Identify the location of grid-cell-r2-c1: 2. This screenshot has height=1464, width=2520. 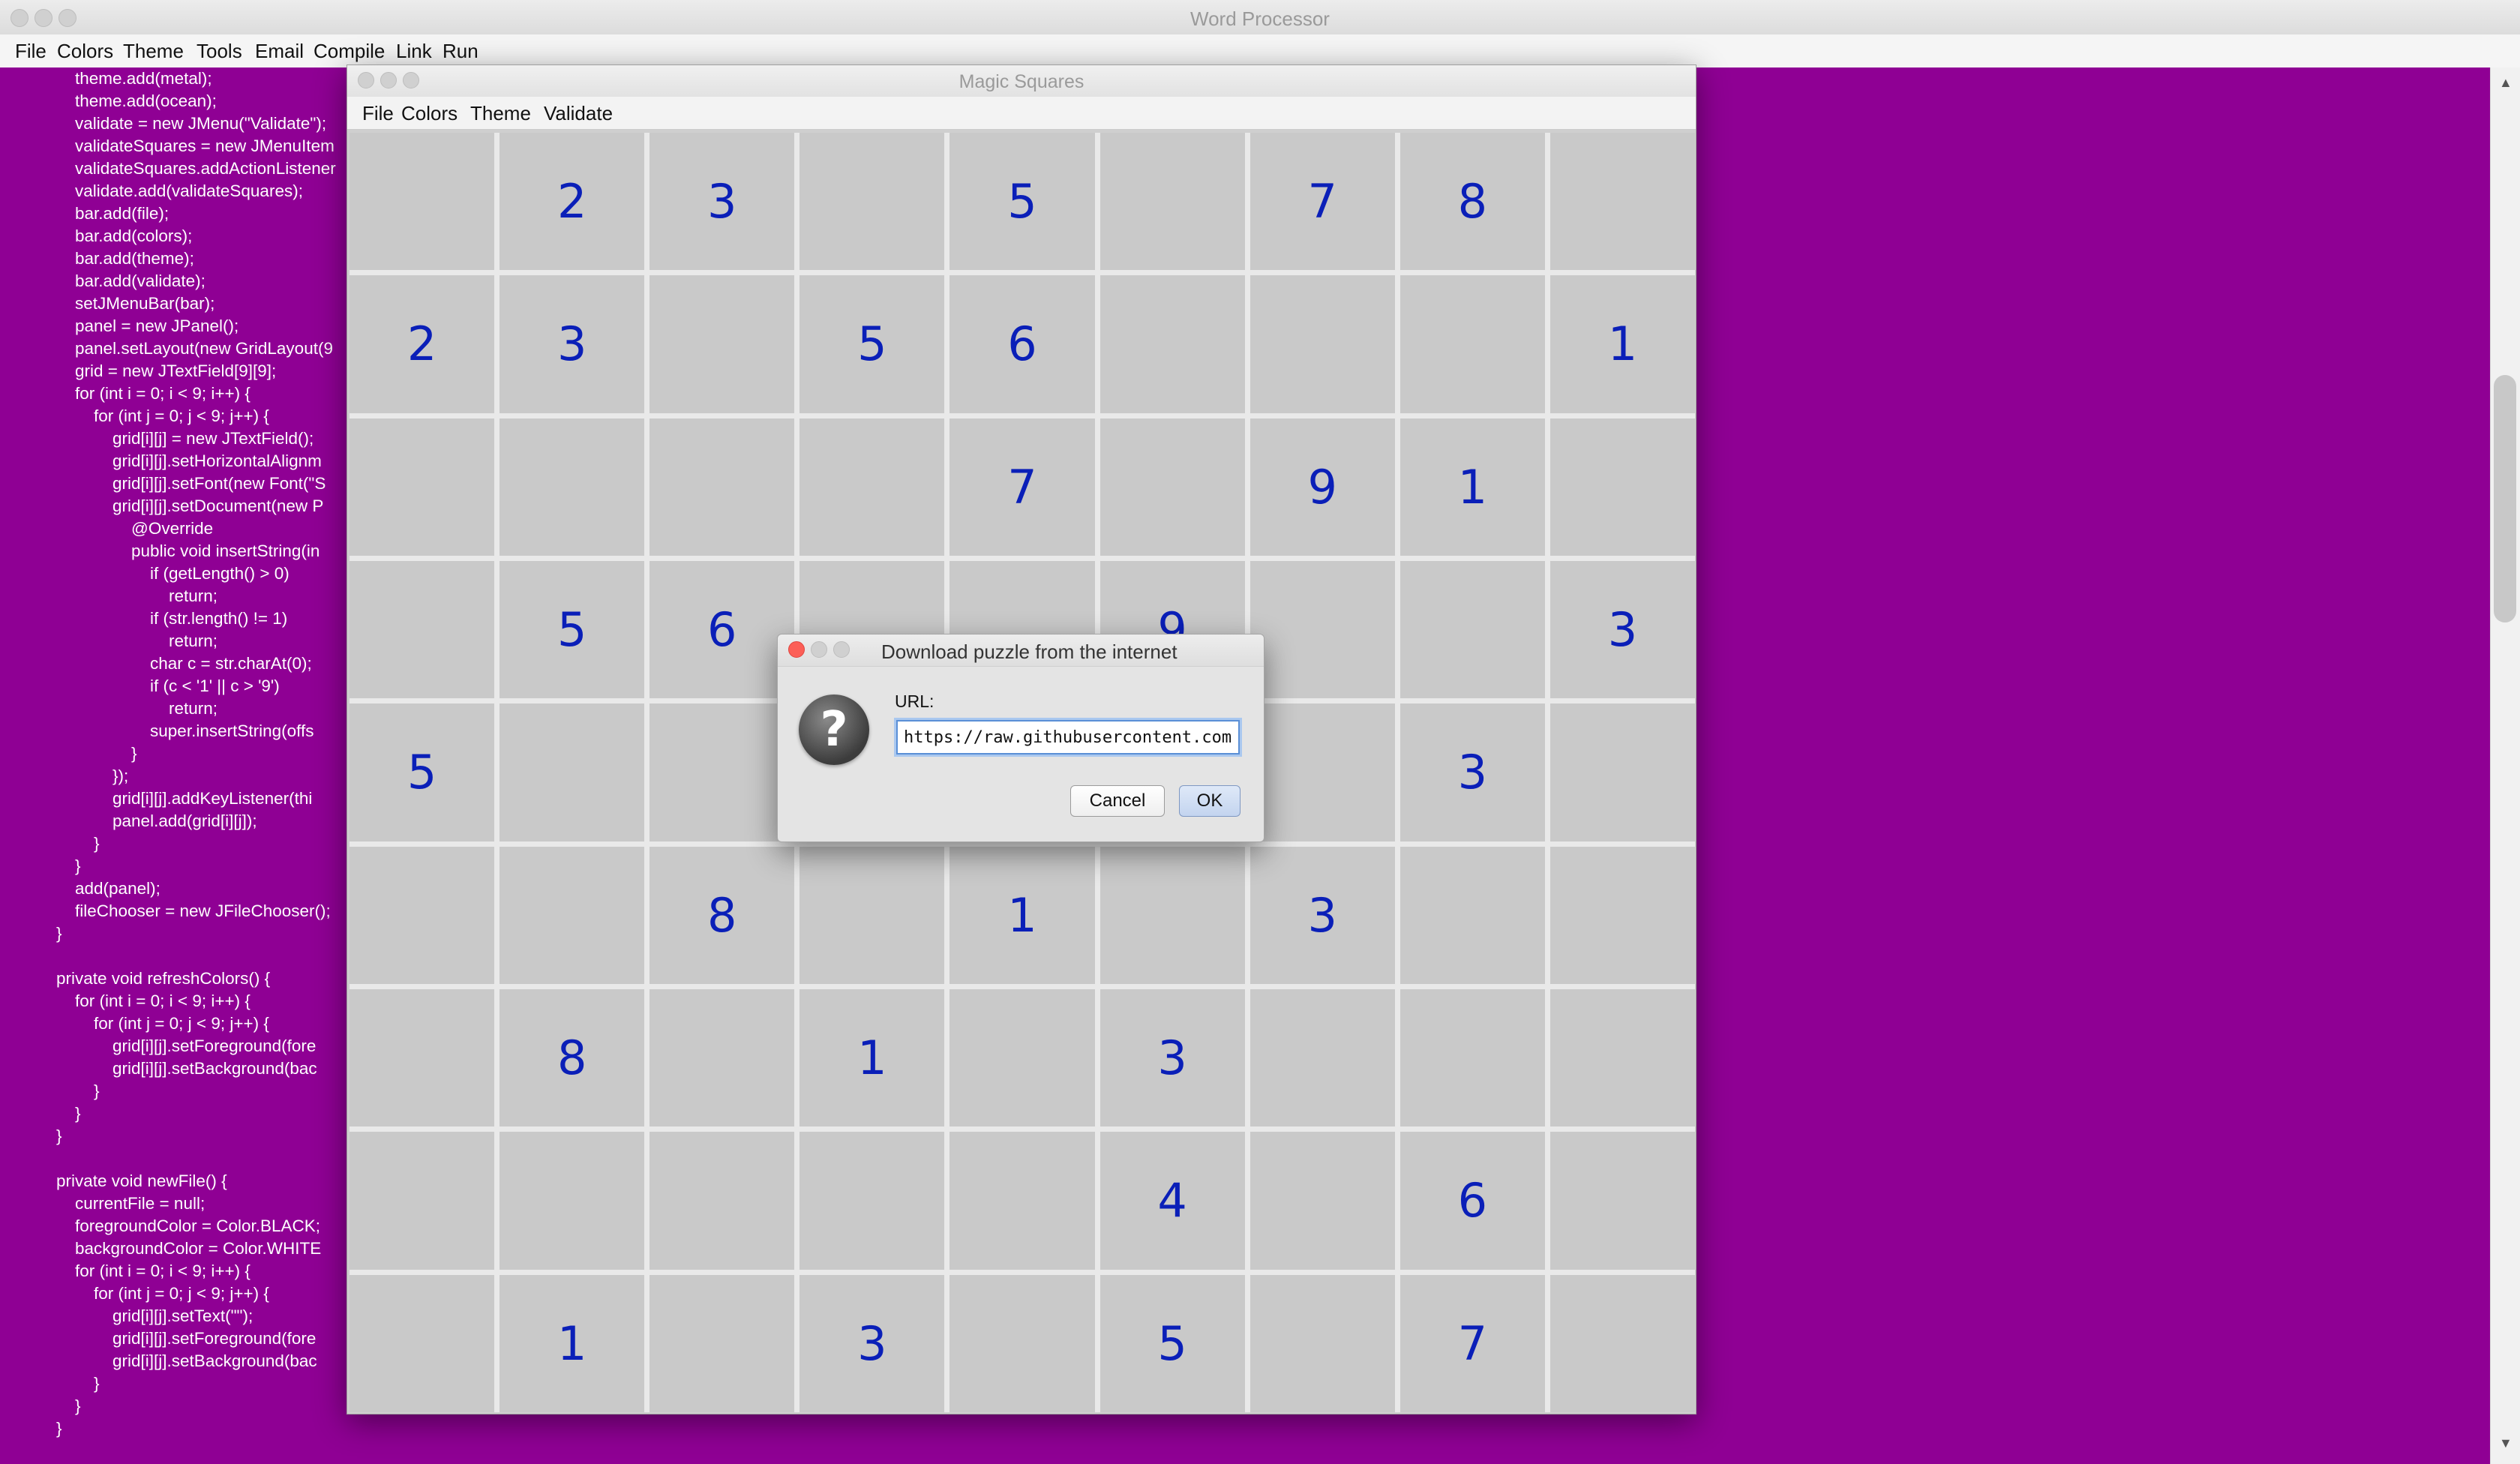
(422, 344).